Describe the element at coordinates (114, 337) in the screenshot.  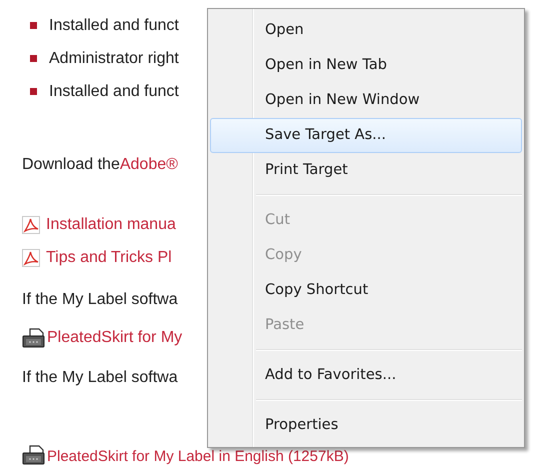
I see `download-link: PleatedSkirt for My` at that location.